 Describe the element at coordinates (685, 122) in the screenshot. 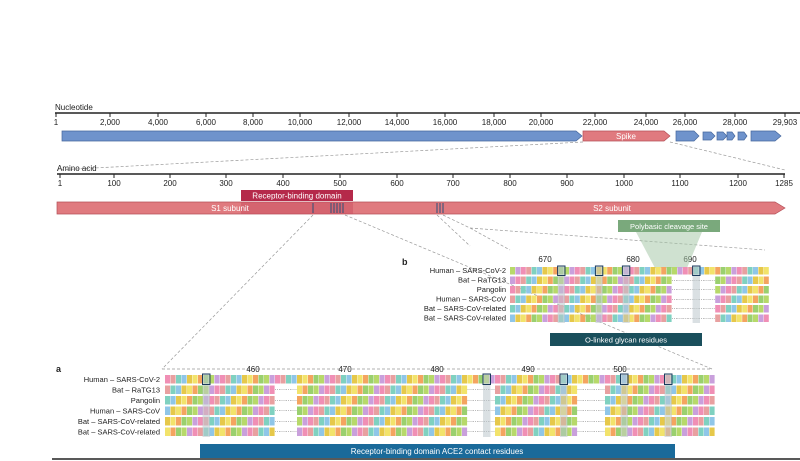

I see `nucleotide-tick-label: 26,000` at that location.